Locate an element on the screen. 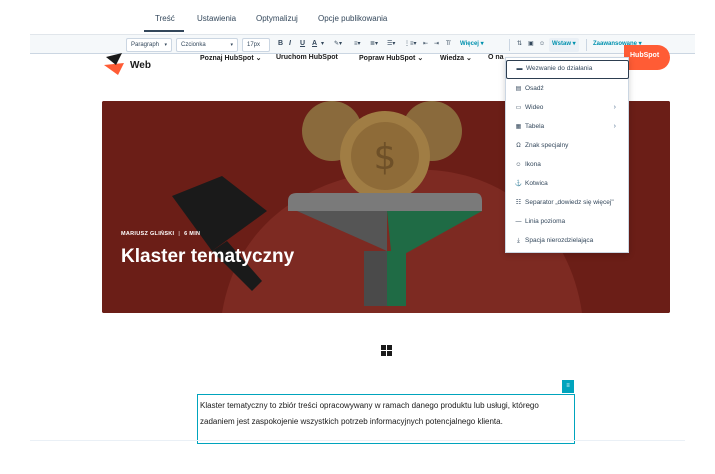 The width and height of the screenshot is (715, 474). omega-icon: Ω is located at coordinates (518, 146).